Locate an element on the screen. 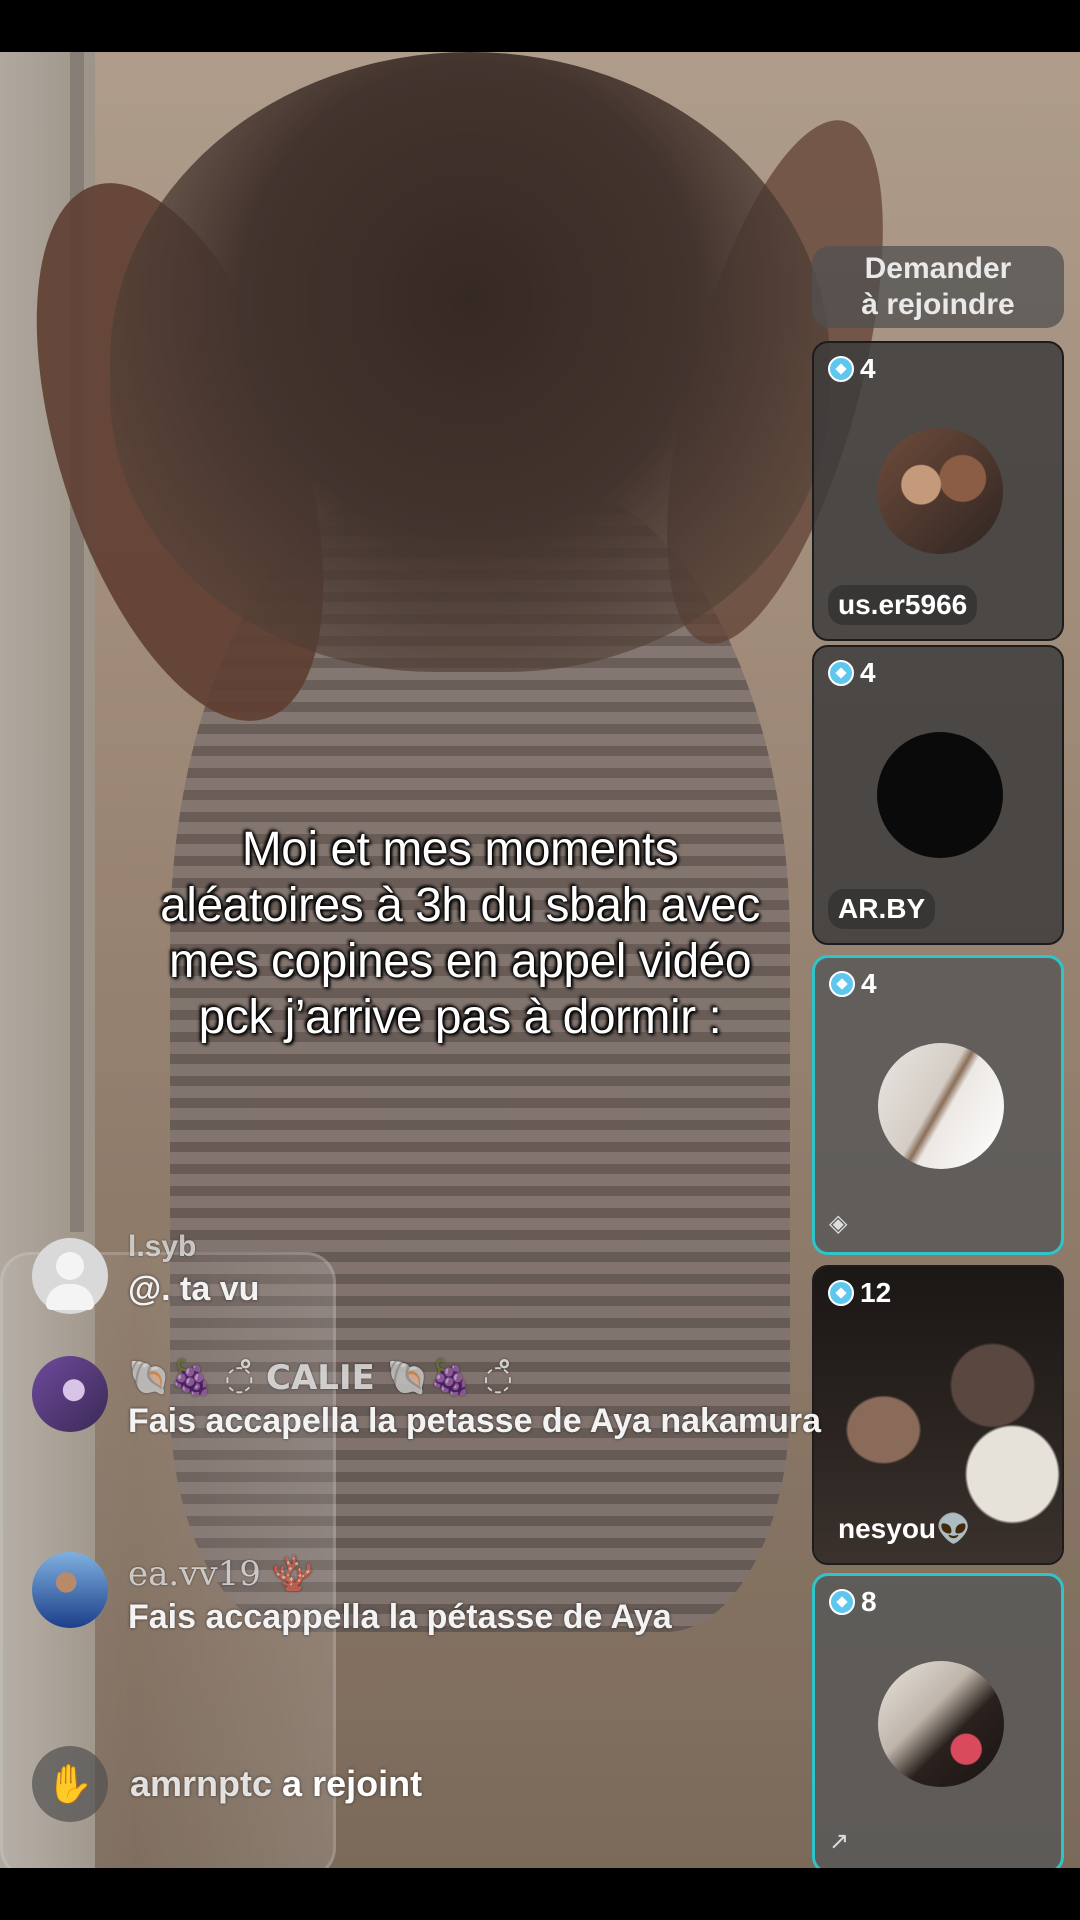 This screenshot has height=1920, width=1080. guest-name: nesyou👽 is located at coordinates (904, 1528).